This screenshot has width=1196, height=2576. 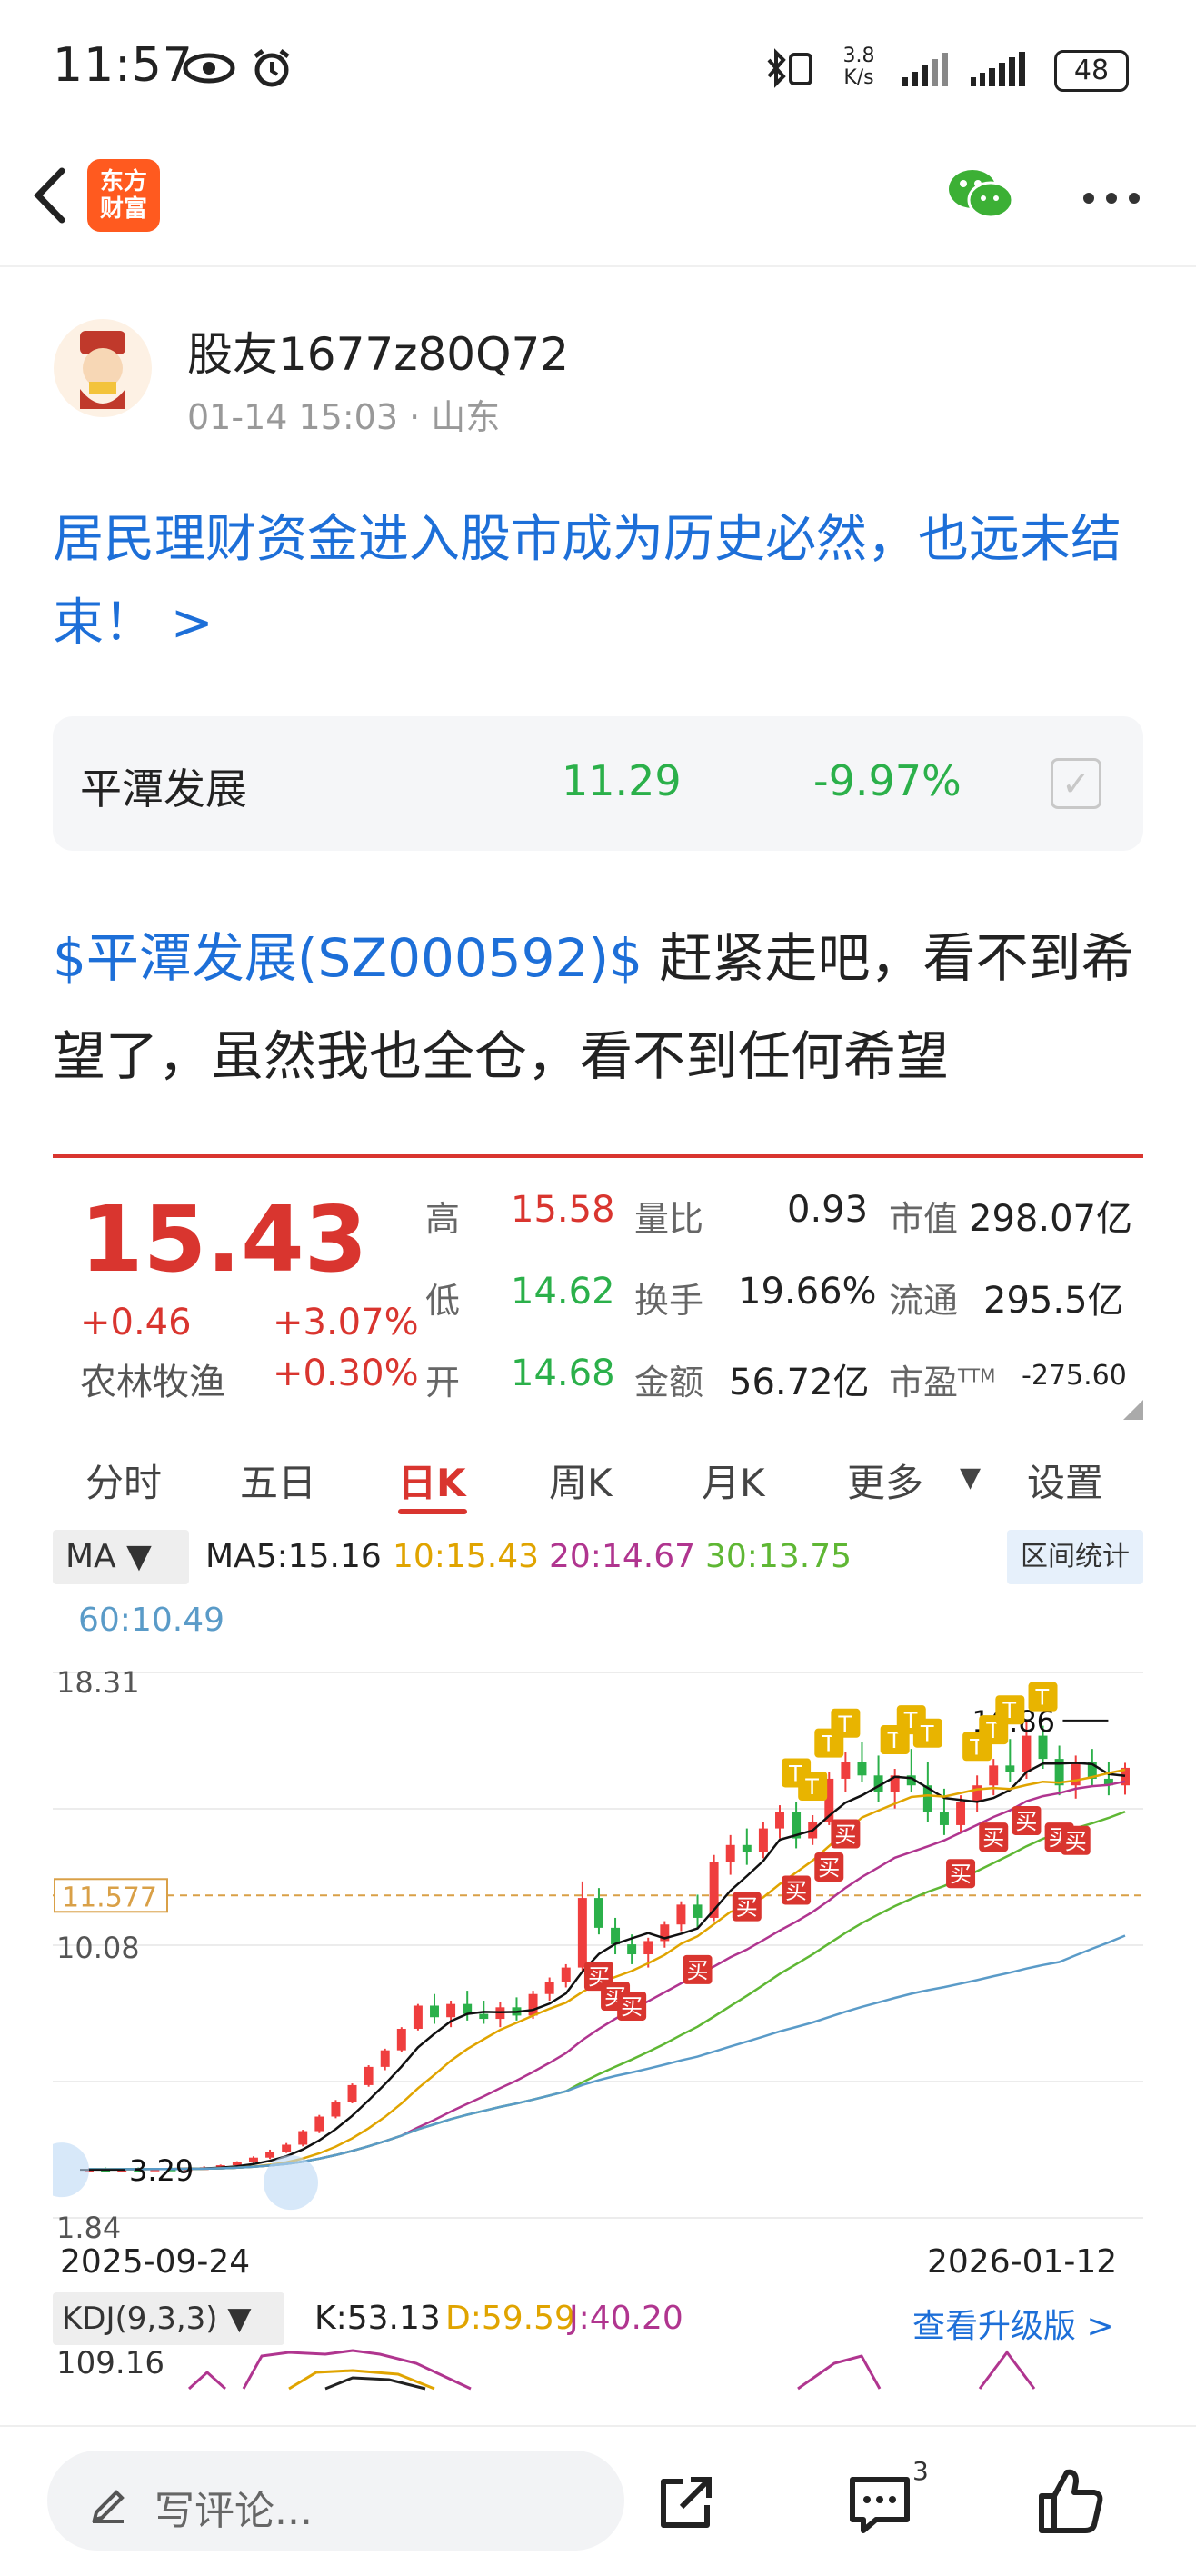 I want to click on status-bar: 11:57 3.8 K/s 48, so click(x=598, y=68).